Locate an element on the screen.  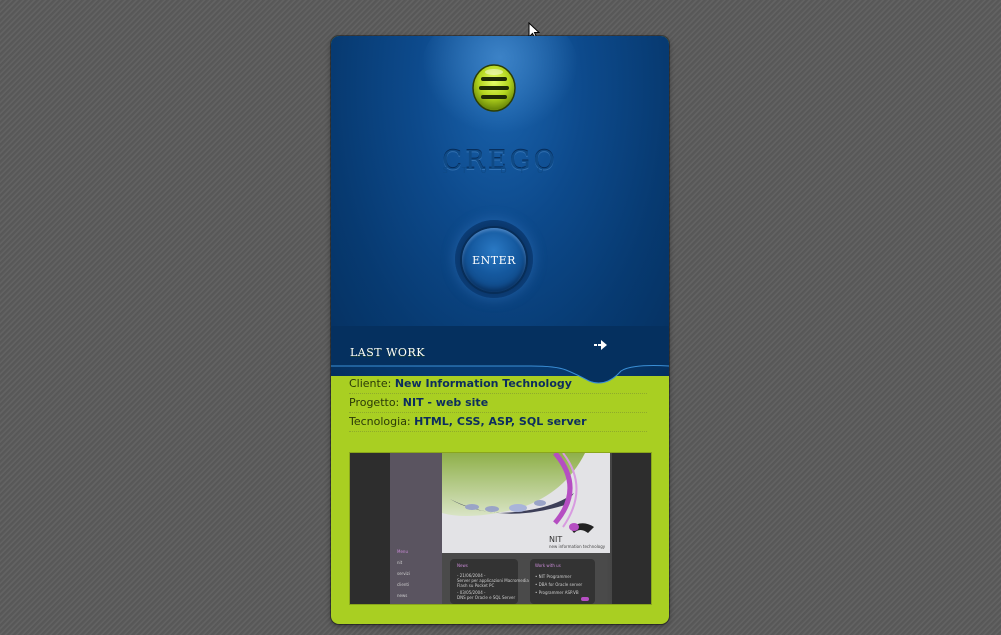
info-row-project: Progetto: NIT - web site is located at coordinates (498, 404).